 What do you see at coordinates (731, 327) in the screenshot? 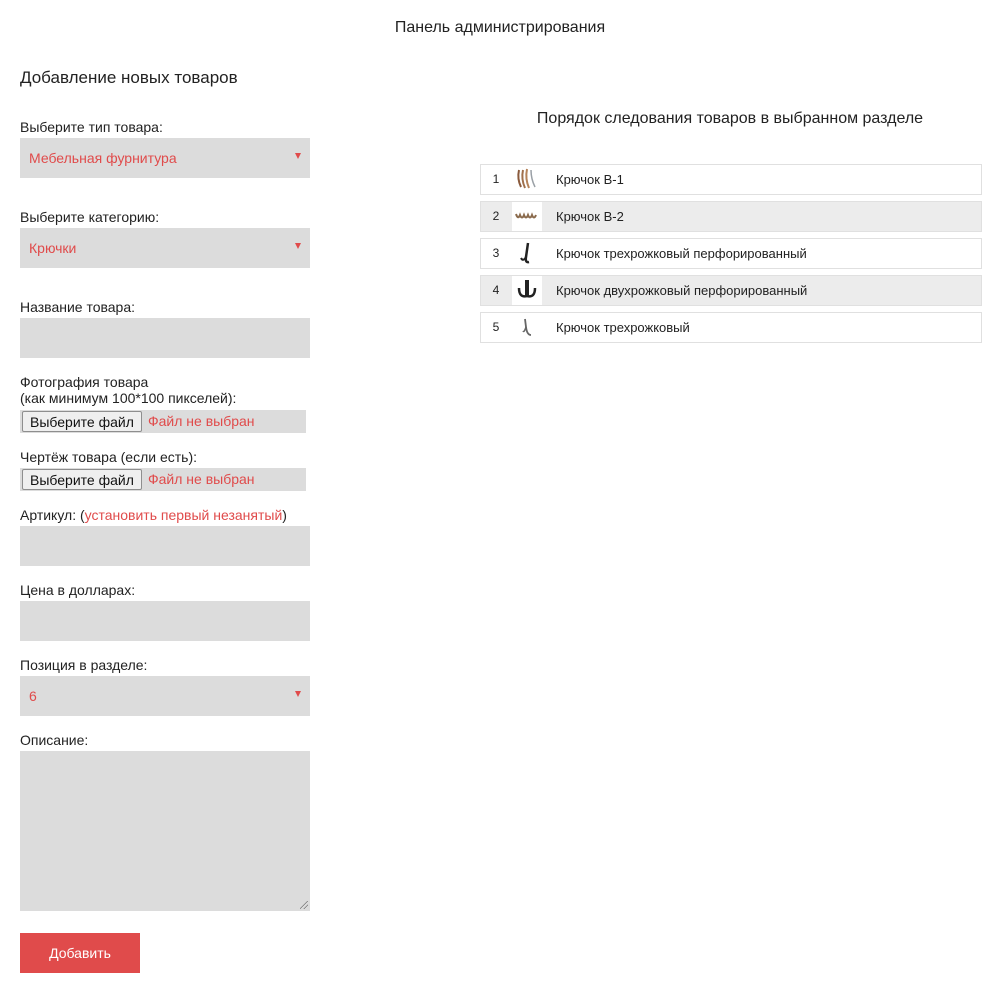
I see `order-item: 5 Крючок трехрожковый` at bounding box center [731, 327].